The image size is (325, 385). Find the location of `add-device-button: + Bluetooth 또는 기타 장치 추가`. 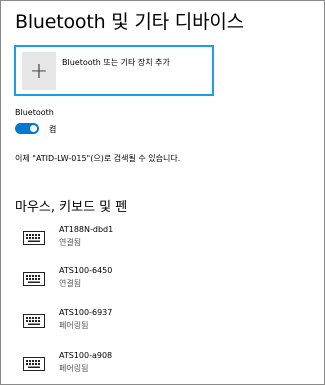

add-device-button: + Bluetooth 또는 기타 장치 추가 is located at coordinates (114, 70).